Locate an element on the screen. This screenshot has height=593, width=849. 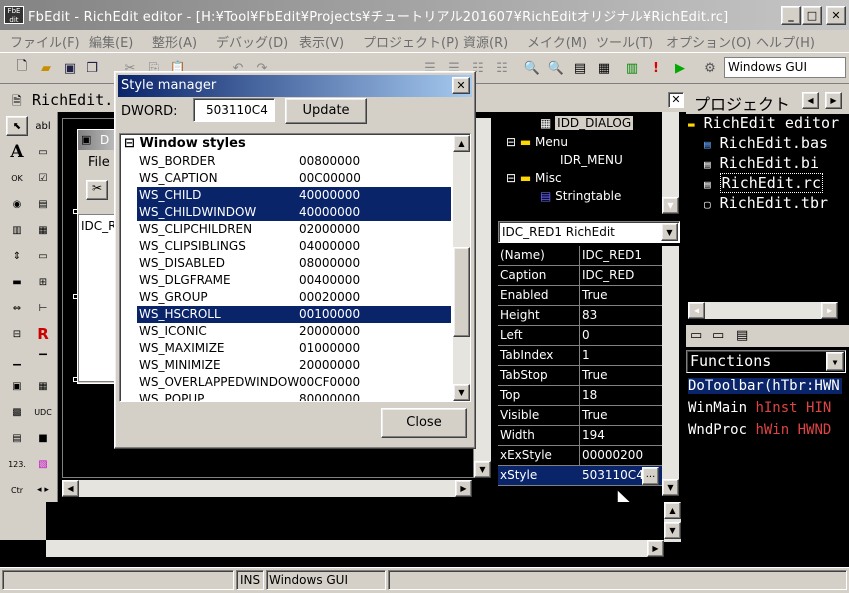
project-file: ▤ RichEdit.bi is located at coordinates (761, 163).